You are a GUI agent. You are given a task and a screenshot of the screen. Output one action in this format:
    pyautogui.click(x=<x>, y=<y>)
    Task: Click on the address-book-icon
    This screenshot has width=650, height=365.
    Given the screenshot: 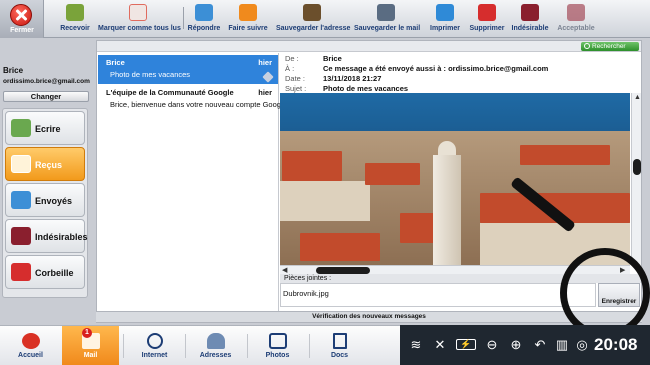 What is the action you would take?
    pyautogui.click(x=312, y=12)
    